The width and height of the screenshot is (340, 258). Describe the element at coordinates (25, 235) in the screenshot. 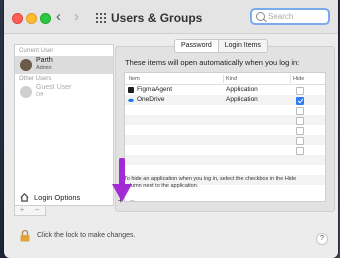

I see `lock-icon` at that location.